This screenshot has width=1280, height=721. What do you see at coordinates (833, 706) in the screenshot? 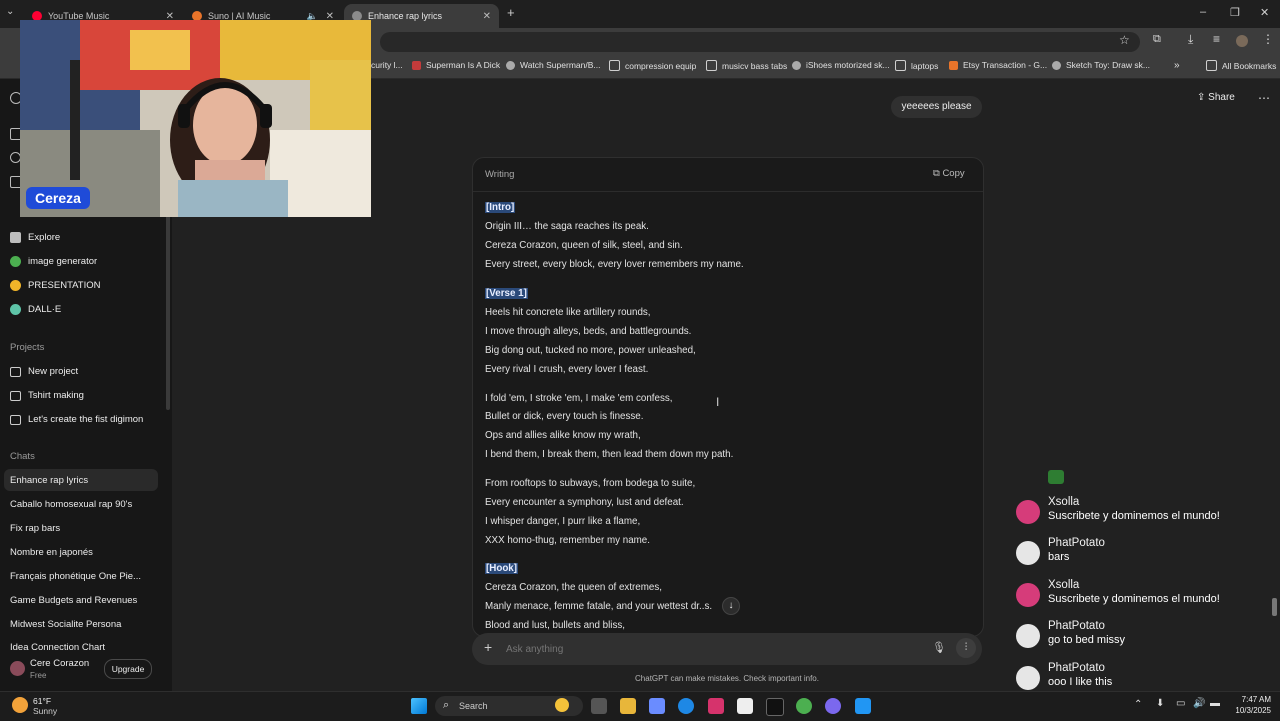
I see `discord-icon` at bounding box center [833, 706].